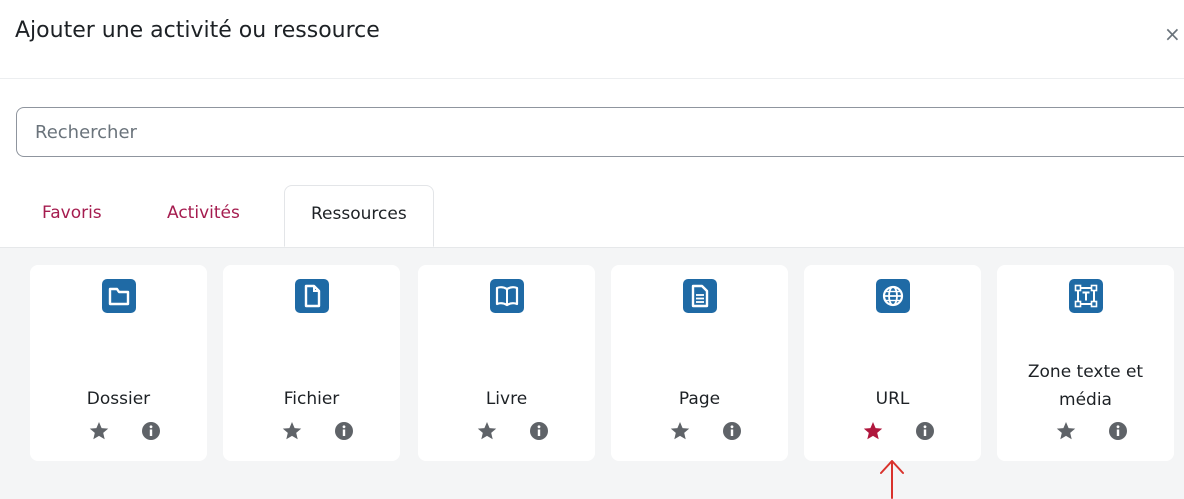 The height and width of the screenshot is (499, 1184). I want to click on tab-bar: Favoris Activités Ressources, so click(592, 216).